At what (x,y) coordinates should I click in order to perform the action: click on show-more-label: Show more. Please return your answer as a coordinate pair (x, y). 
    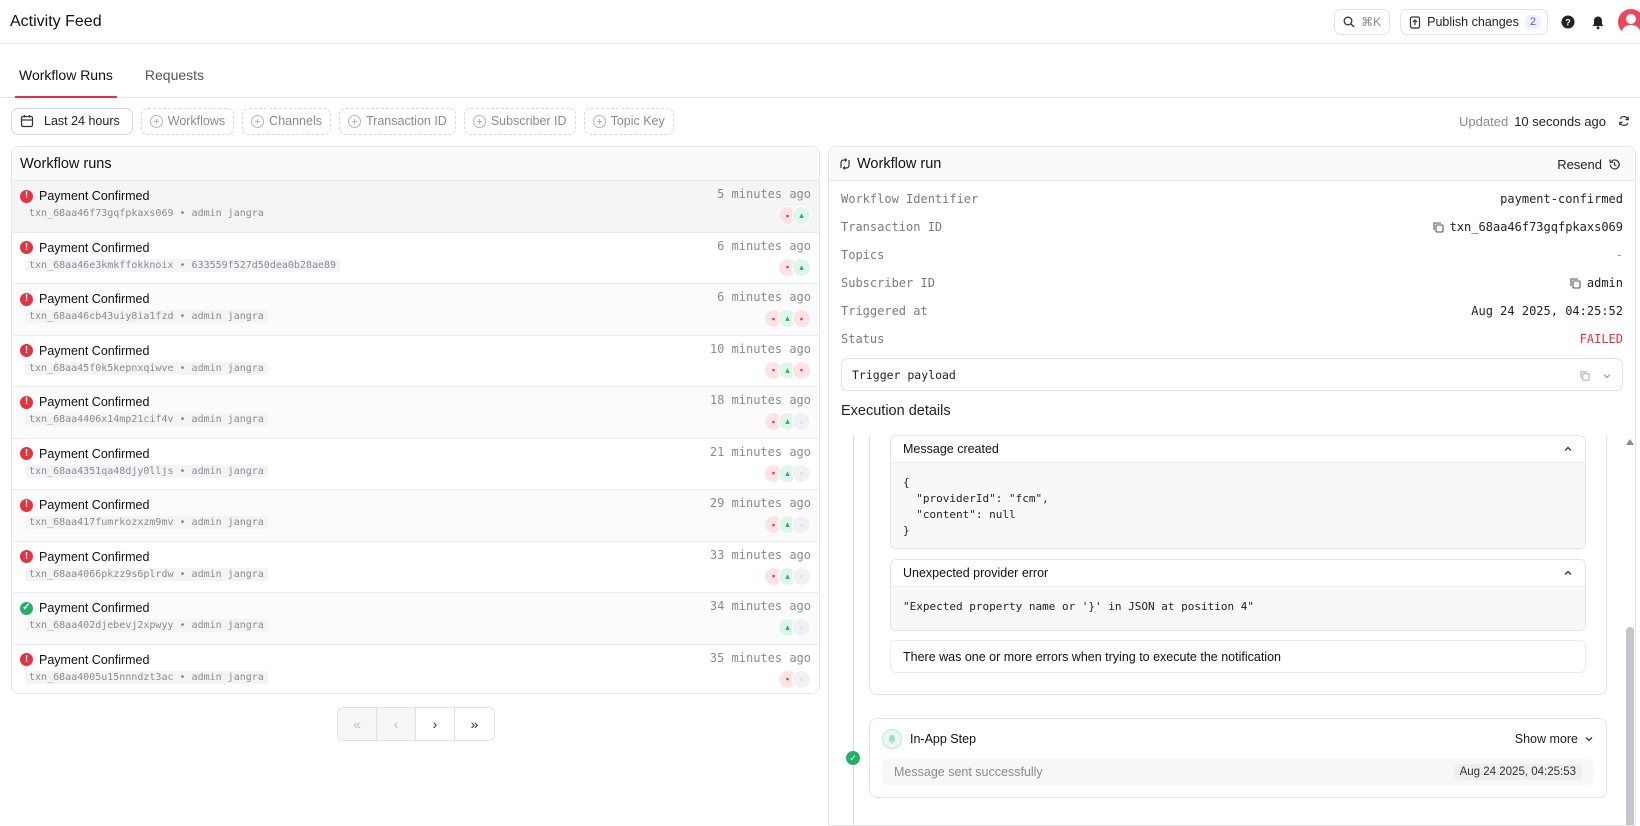
    Looking at the image, I should click on (1546, 739).